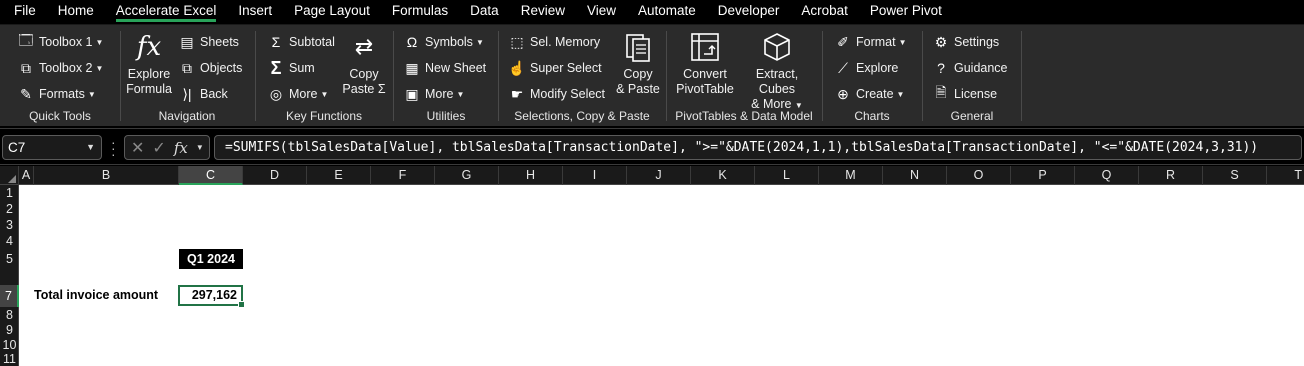 This screenshot has width=1304, height=366. What do you see at coordinates (979, 175) in the screenshot?
I see `column-header-o: O` at bounding box center [979, 175].